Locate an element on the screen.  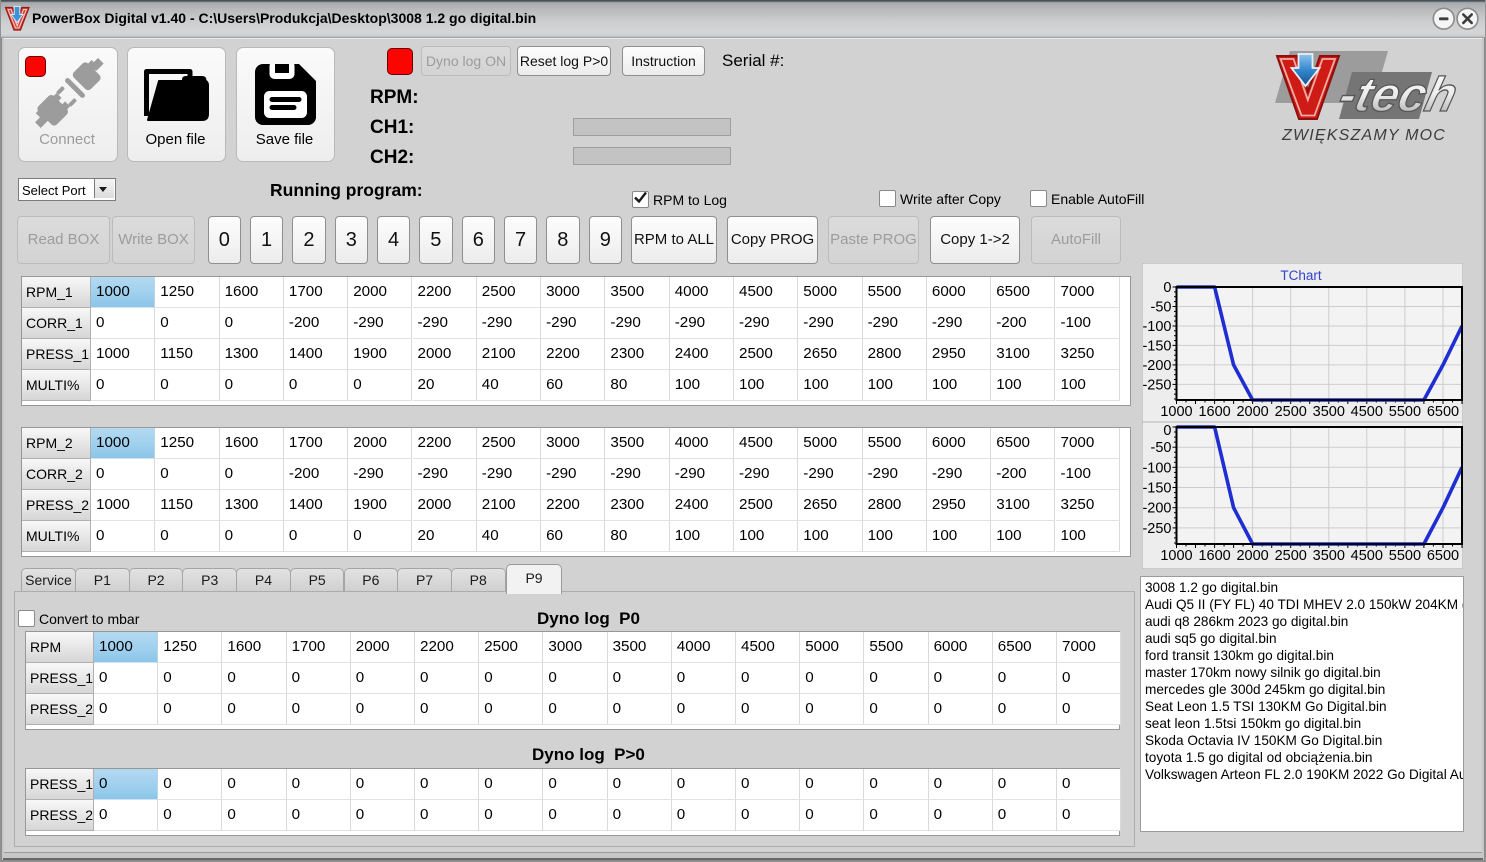
svg-text: ZWIĘKSZAMY MOC is located at coordinates (1363, 135).